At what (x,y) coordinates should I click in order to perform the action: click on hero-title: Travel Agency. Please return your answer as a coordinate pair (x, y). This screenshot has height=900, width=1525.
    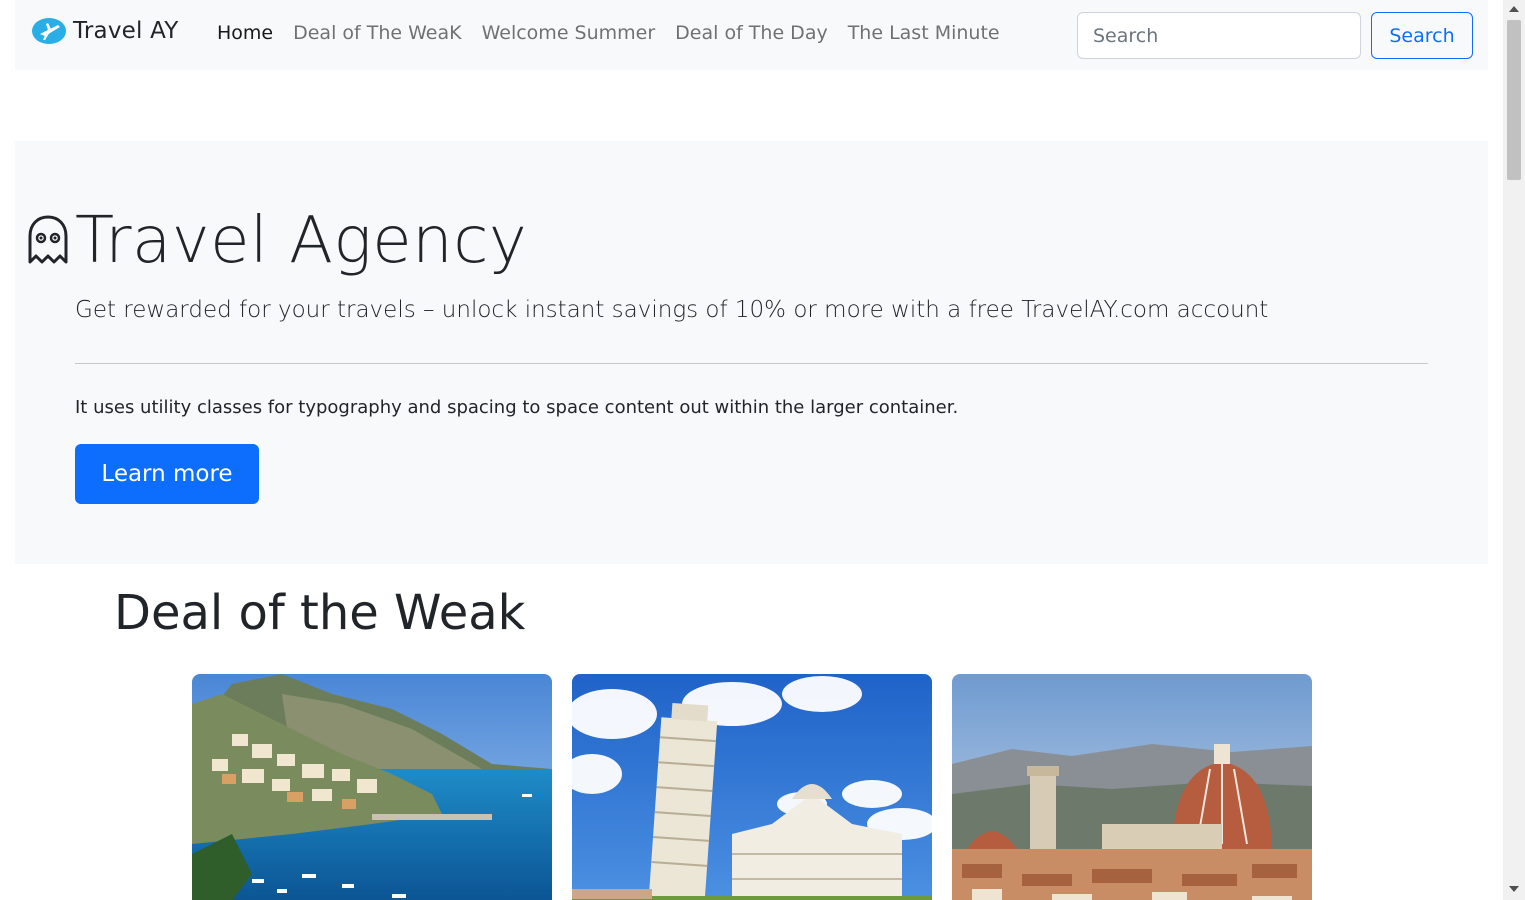
    Looking at the image, I should click on (301, 241).